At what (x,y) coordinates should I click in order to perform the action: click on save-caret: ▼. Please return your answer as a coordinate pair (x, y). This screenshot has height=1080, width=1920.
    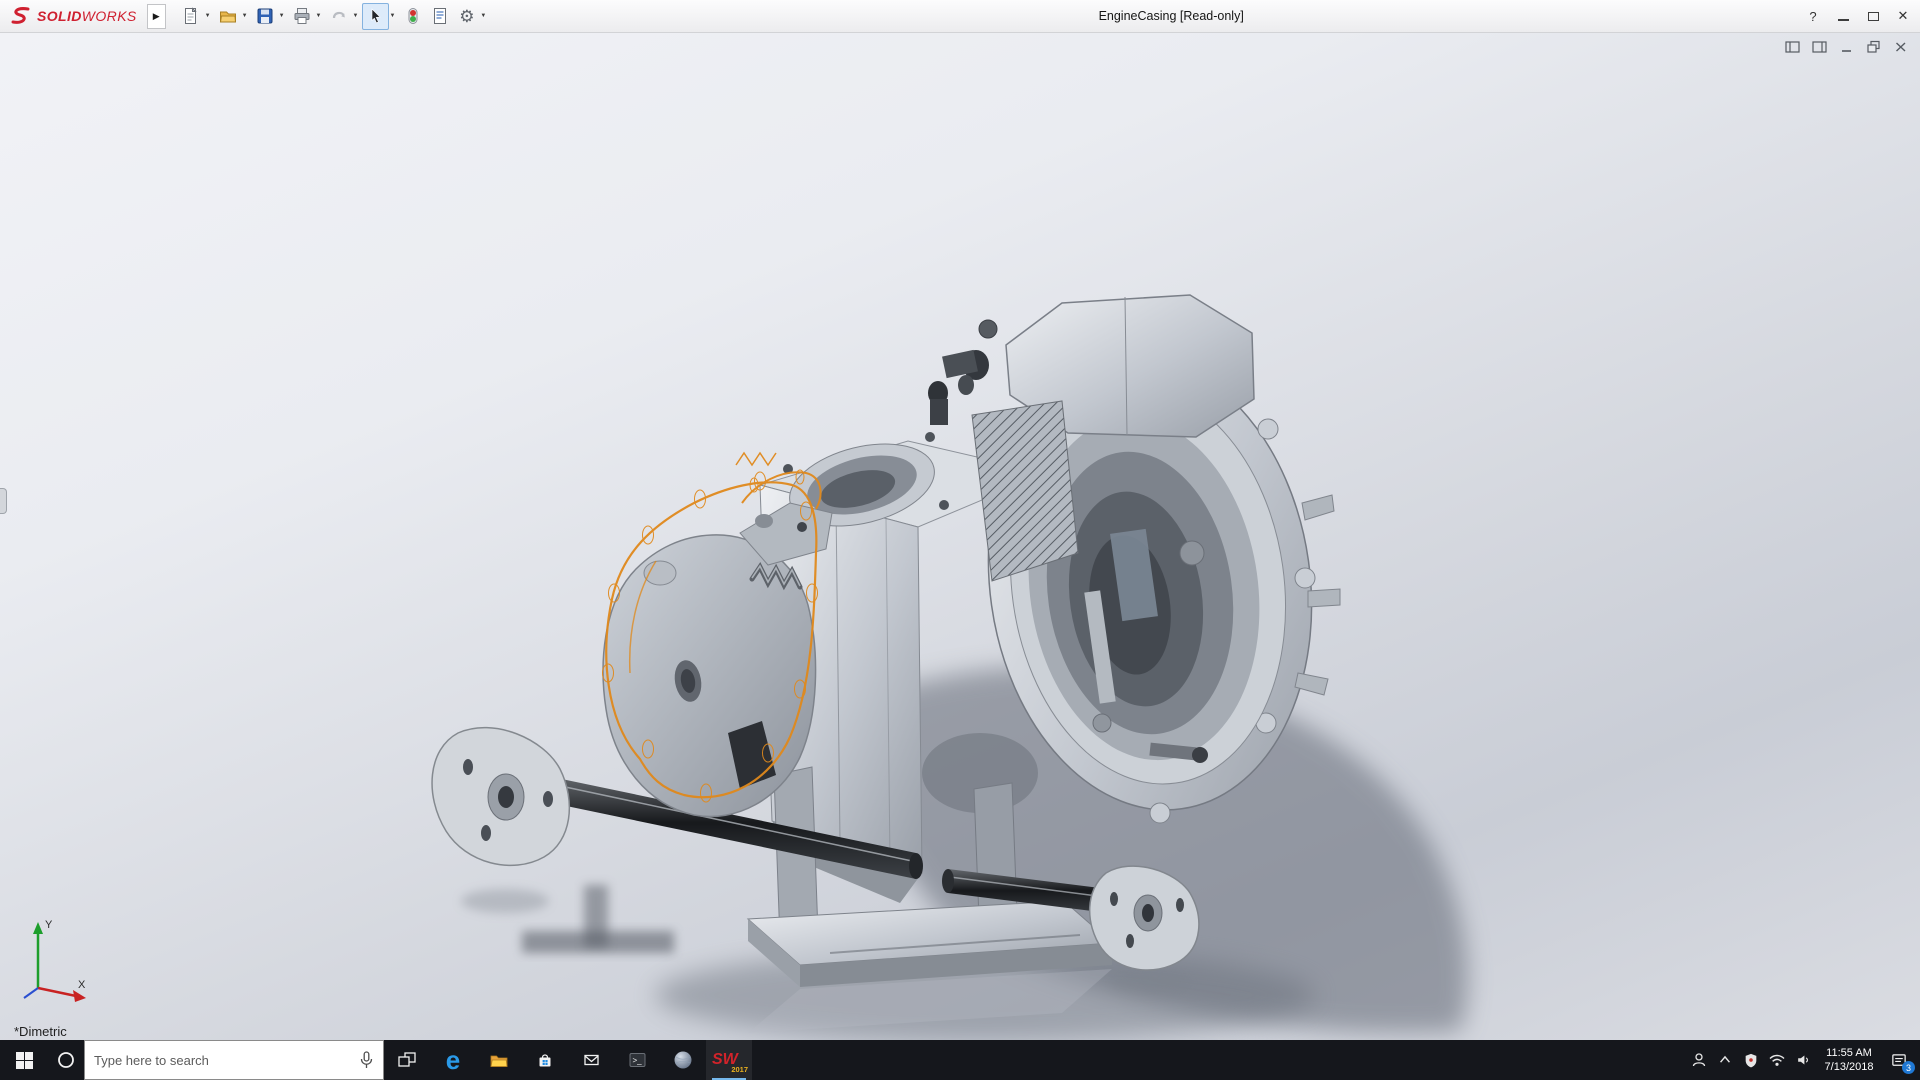
    Looking at the image, I should click on (282, 16).